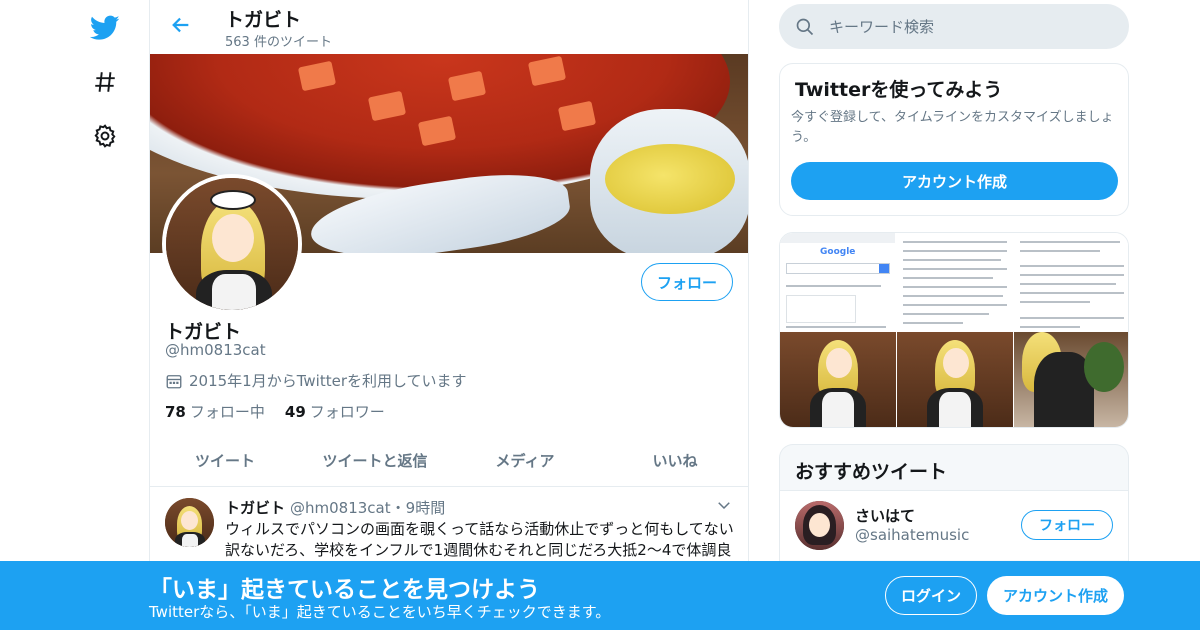  What do you see at coordinates (819, 525) in the screenshot?
I see `recommended-user-avatar` at bounding box center [819, 525].